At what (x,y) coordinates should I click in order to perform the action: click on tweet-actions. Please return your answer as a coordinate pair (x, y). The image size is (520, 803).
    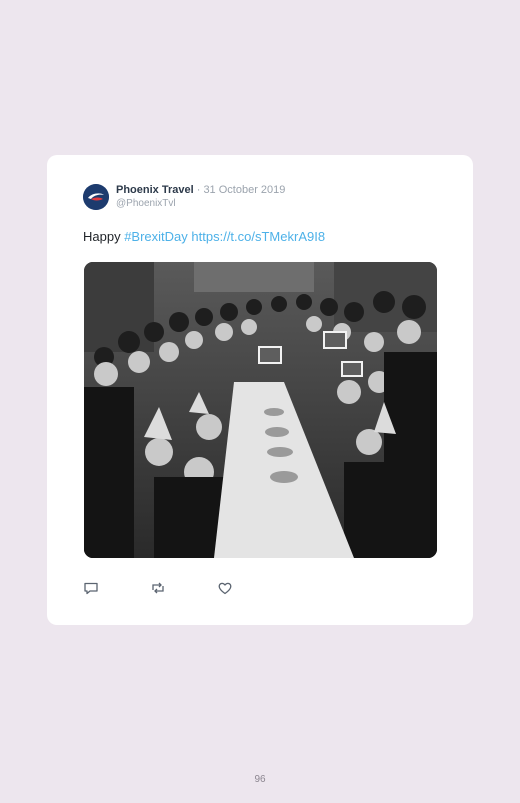
    Looking at the image, I should click on (158, 588).